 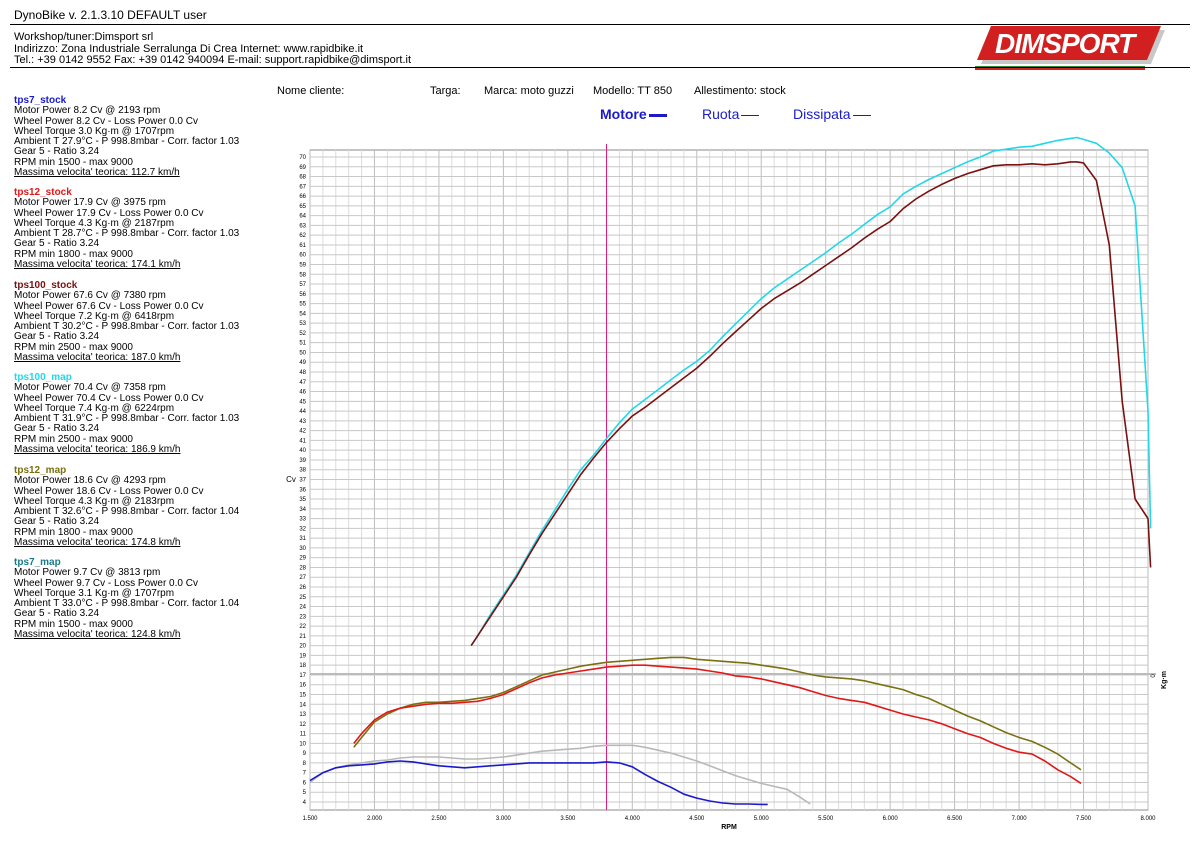 What do you see at coordinates (303, 735) in the screenshot?
I see `y-tick-label: 11` at bounding box center [303, 735].